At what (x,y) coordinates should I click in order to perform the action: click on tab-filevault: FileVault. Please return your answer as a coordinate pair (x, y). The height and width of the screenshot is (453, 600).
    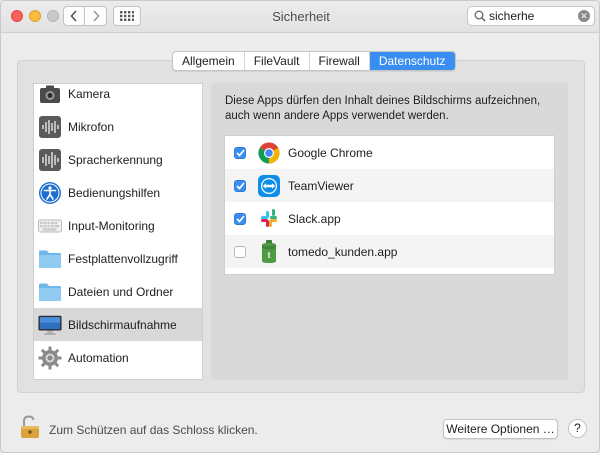
    Looking at the image, I should click on (277, 61).